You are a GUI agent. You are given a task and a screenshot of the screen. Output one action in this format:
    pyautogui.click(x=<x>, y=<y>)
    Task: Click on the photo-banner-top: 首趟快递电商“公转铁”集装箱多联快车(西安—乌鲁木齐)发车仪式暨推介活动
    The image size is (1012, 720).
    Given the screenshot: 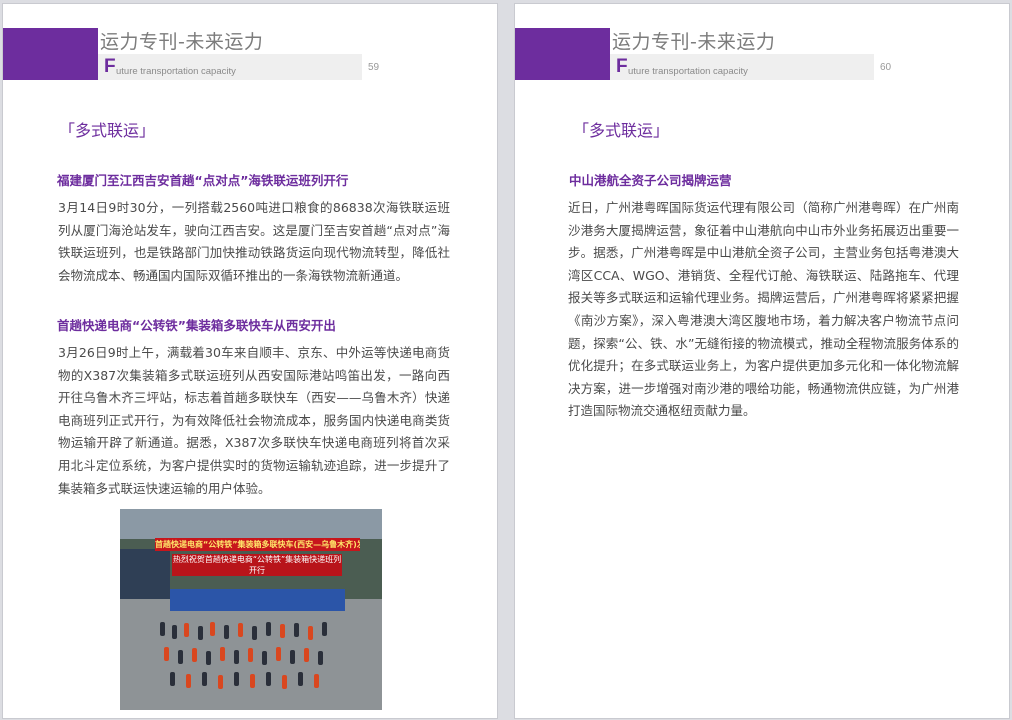 What is the action you would take?
    pyautogui.click(x=257, y=544)
    